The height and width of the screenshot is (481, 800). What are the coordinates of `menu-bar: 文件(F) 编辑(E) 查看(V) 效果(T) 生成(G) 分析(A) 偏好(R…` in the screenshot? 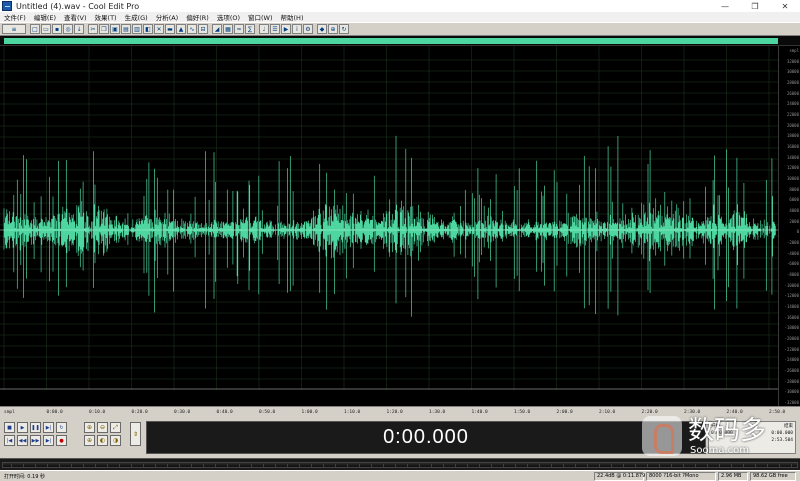 It's located at (400, 17).